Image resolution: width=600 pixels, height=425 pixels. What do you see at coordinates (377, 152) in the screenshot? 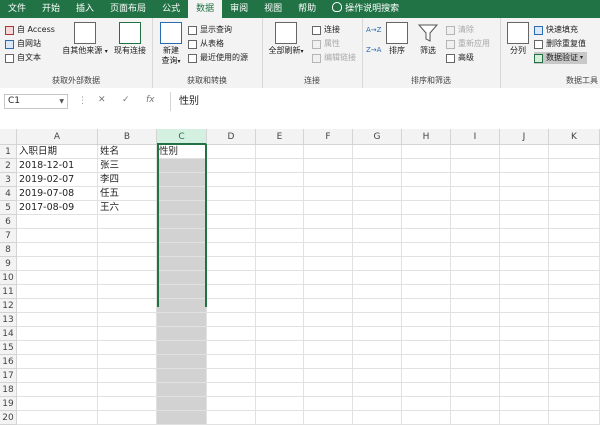
I see `cell-g1` at bounding box center [377, 152].